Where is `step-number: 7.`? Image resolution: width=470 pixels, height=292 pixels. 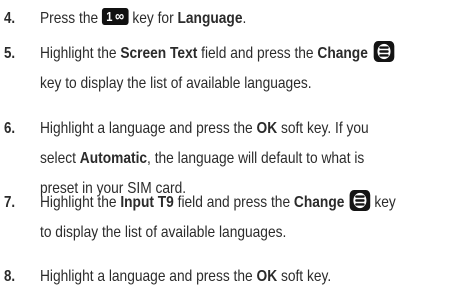
step-number: 7. is located at coordinates (10, 202).